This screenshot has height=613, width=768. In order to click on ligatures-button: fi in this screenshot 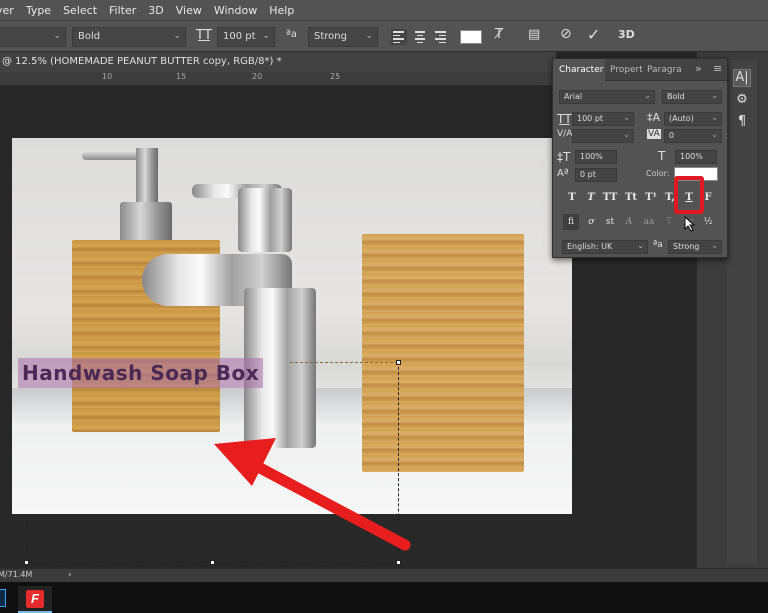, I will do `click(571, 222)`.